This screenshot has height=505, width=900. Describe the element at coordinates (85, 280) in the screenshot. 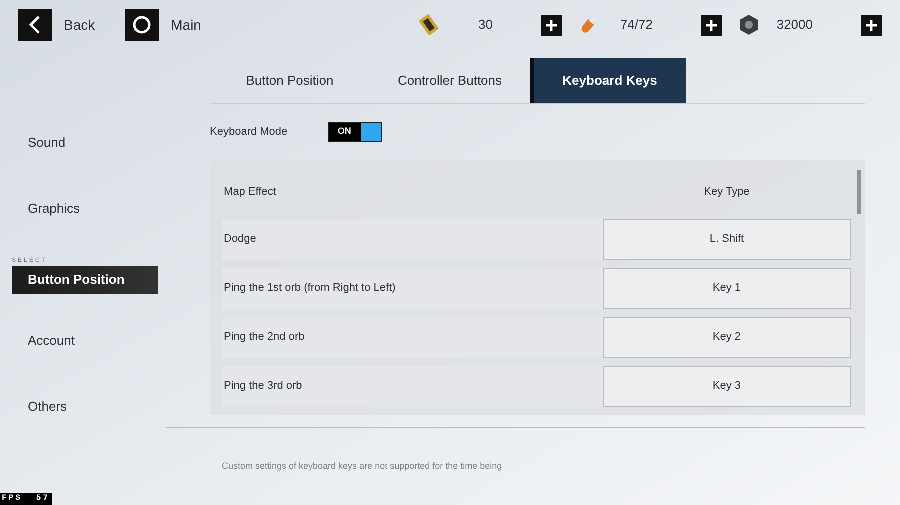

I see `sidebar-item: Button Position` at that location.